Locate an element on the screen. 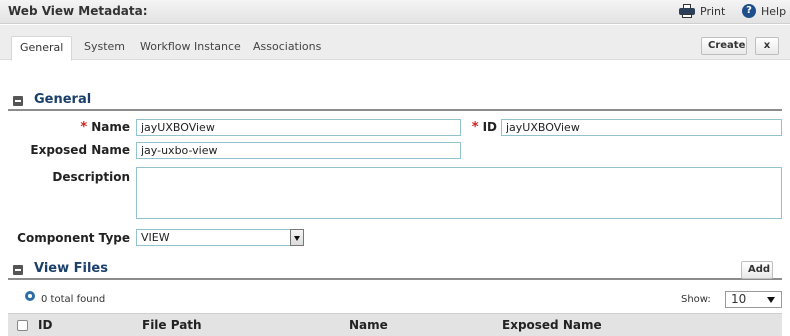 This screenshot has height=336, width=790. page-size-value: 10 is located at coordinates (739, 299).